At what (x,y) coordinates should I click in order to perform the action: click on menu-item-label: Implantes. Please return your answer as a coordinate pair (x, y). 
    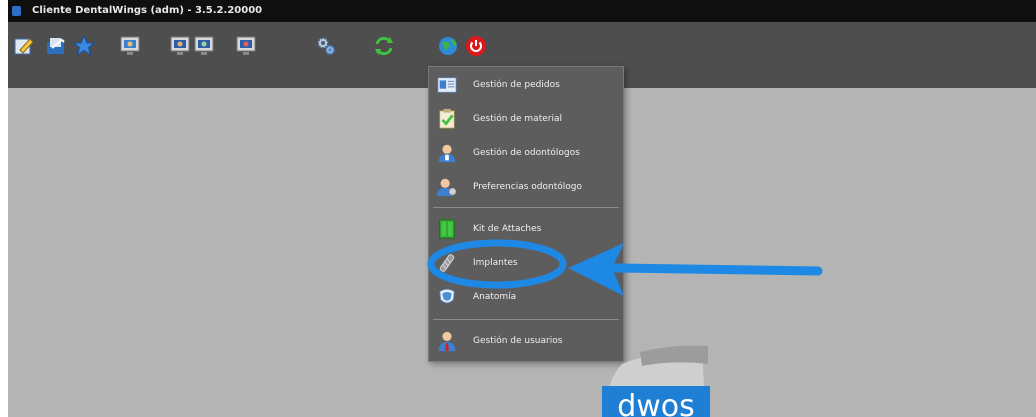
    Looking at the image, I should click on (495, 263).